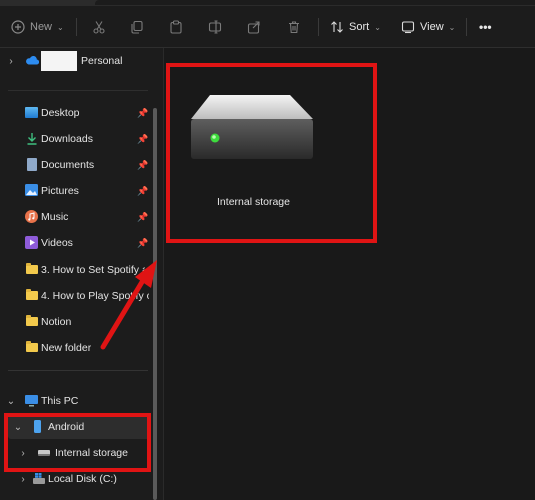 The height and width of the screenshot is (500, 535). I want to click on share-button, so click(254, 27).